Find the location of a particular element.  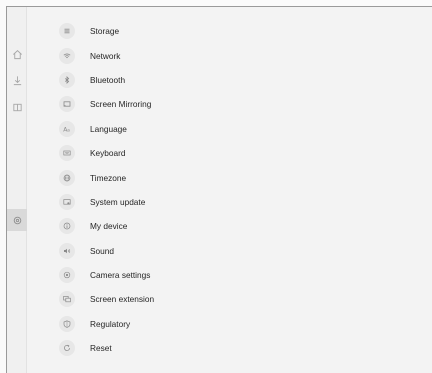

menu-item-sound: Sound is located at coordinates (239, 251).